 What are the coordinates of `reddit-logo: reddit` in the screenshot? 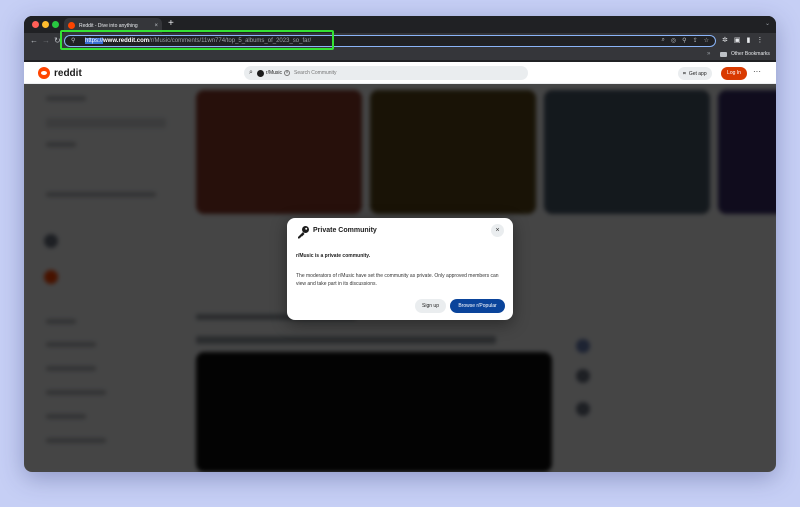 It's located at (60, 73).